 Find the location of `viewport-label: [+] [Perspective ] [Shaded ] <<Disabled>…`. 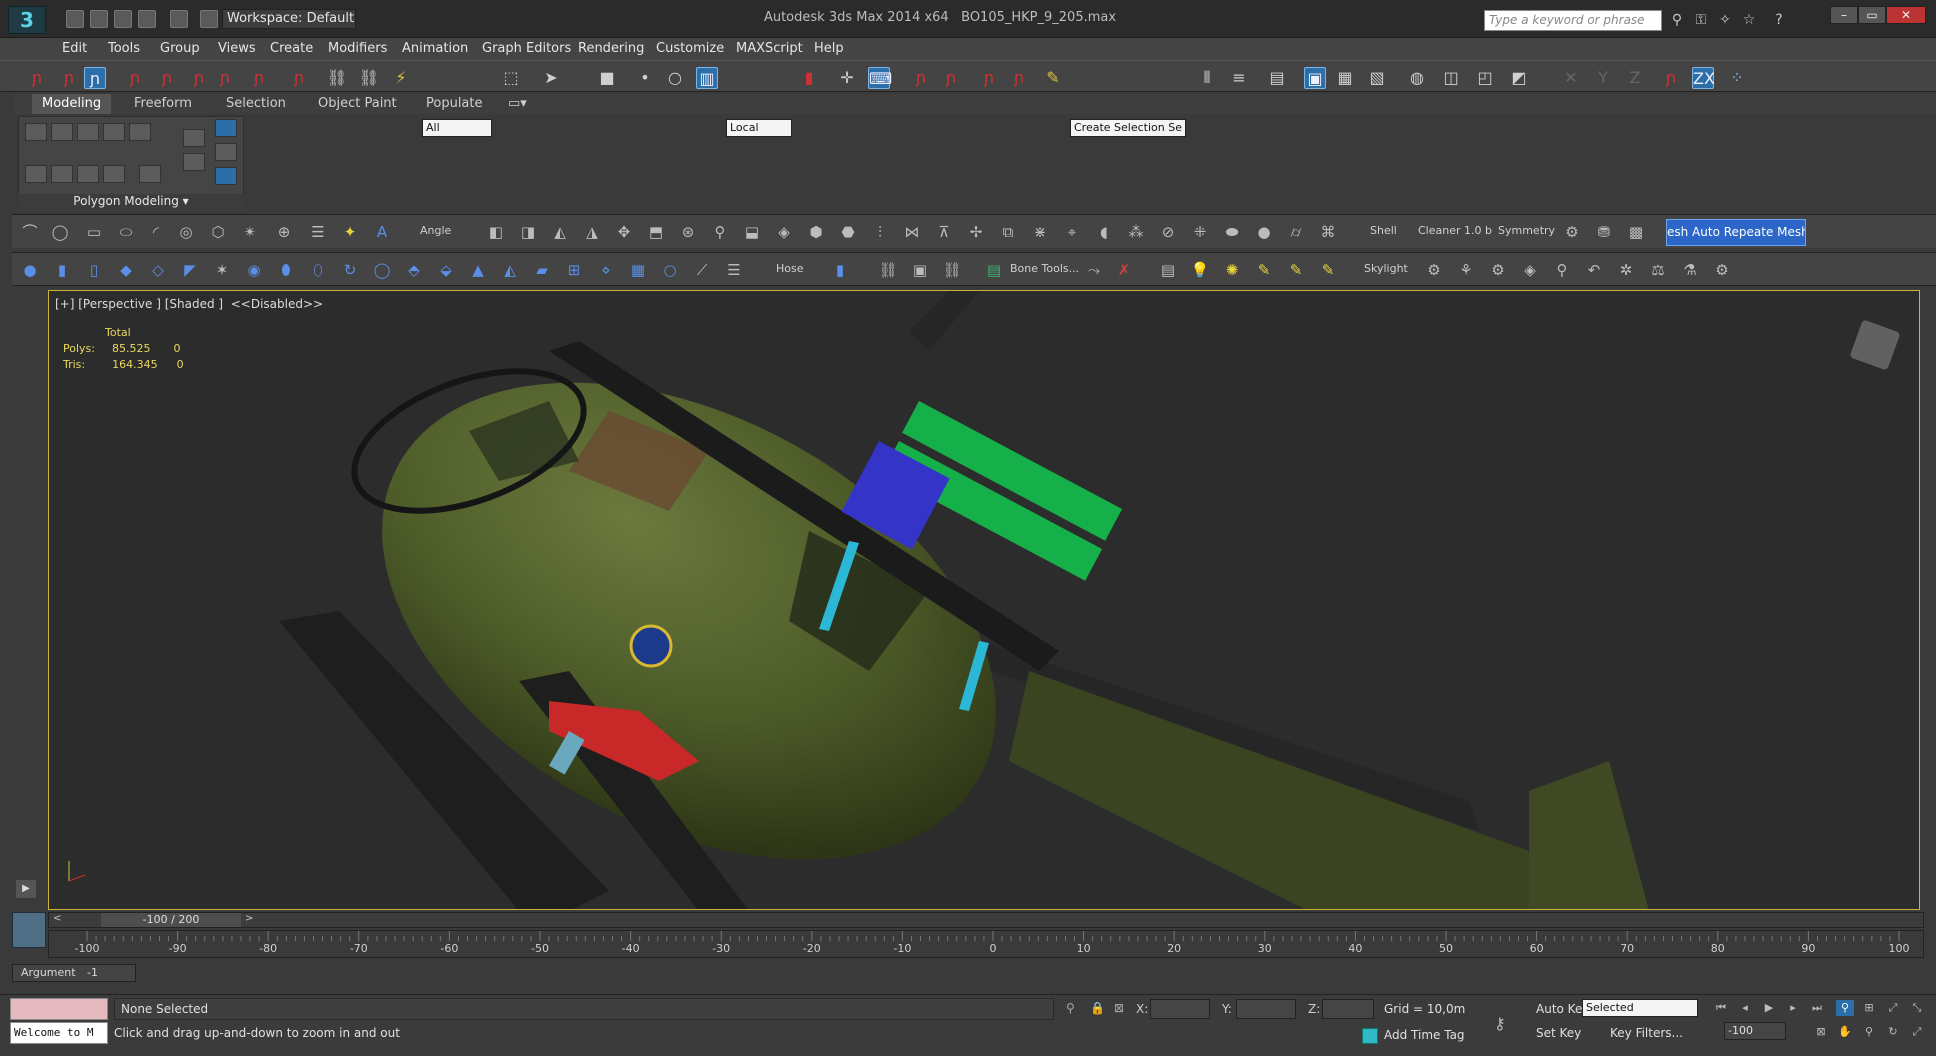

viewport-label: [+] [Perspective ] [Shaded ] <<Disabled>… is located at coordinates (189, 304).